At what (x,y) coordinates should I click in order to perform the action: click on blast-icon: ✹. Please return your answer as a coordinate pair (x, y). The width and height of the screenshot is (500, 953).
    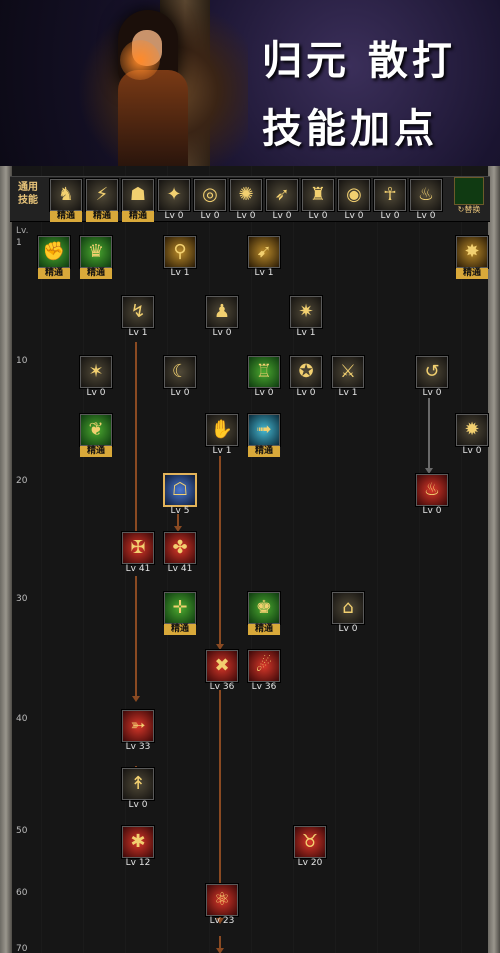
    Looking at the image, I should click on (472, 429).